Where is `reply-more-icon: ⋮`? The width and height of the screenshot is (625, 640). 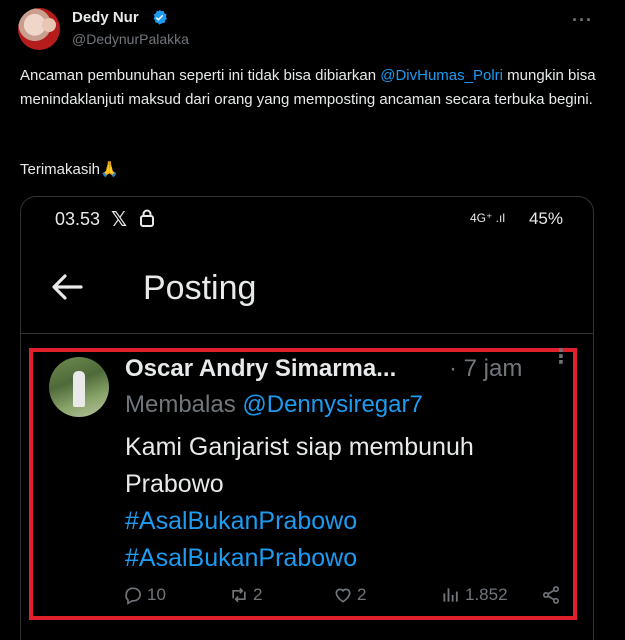
reply-more-icon: ⋮ is located at coordinates (561, 357).